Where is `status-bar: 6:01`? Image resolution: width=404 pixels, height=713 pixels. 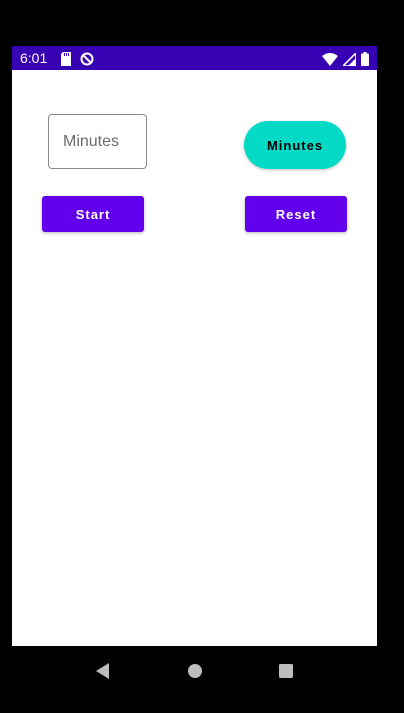
status-bar: 6:01 is located at coordinates (194, 58).